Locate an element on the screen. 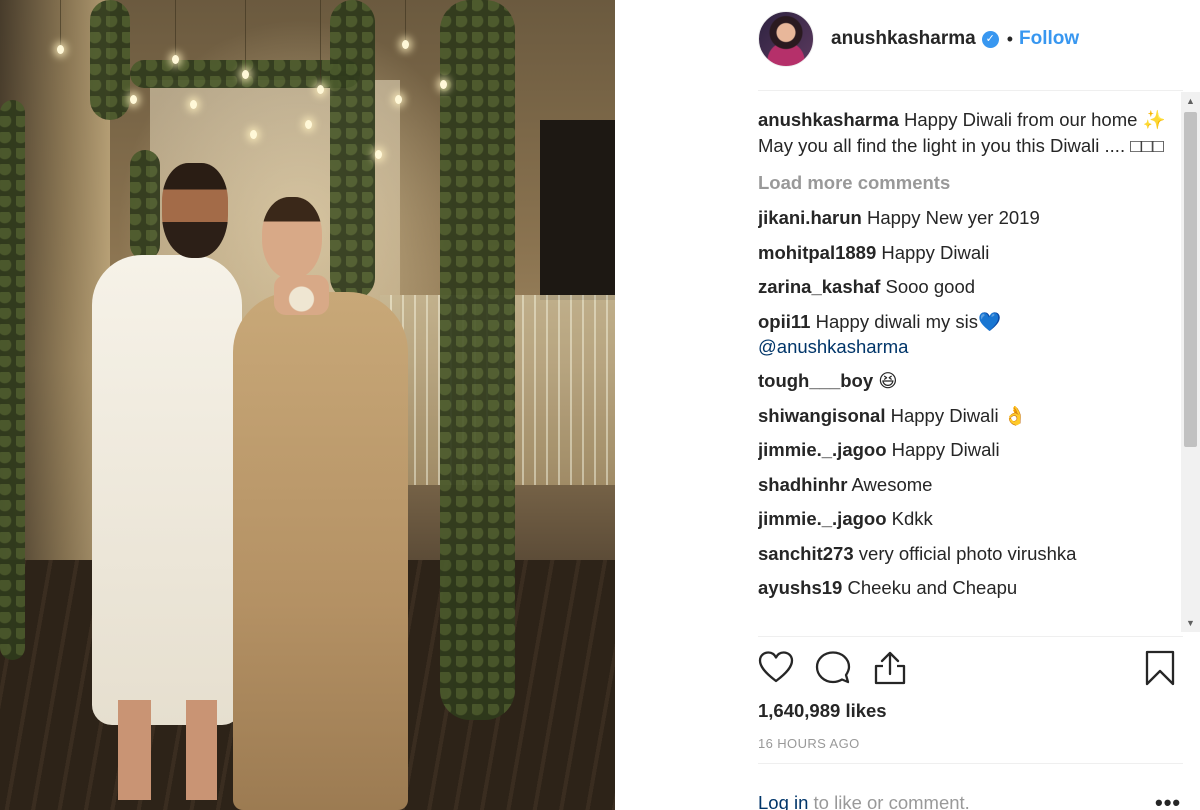 This screenshot has height=810, width=1200. comment-text: Happy New yer 2019 is located at coordinates (950, 217).